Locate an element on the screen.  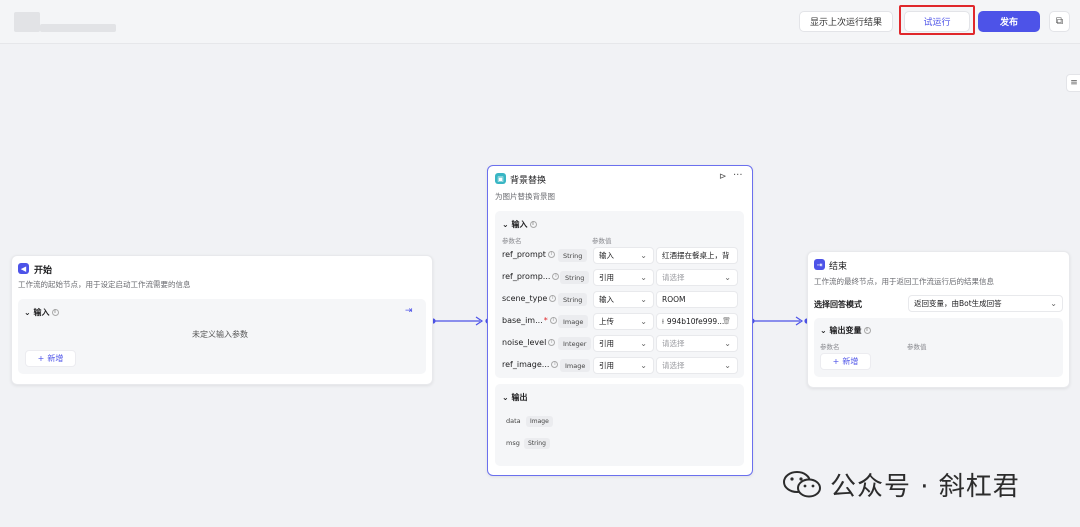
bg-node-title: 背景替换 is located at coordinates (528, 181).